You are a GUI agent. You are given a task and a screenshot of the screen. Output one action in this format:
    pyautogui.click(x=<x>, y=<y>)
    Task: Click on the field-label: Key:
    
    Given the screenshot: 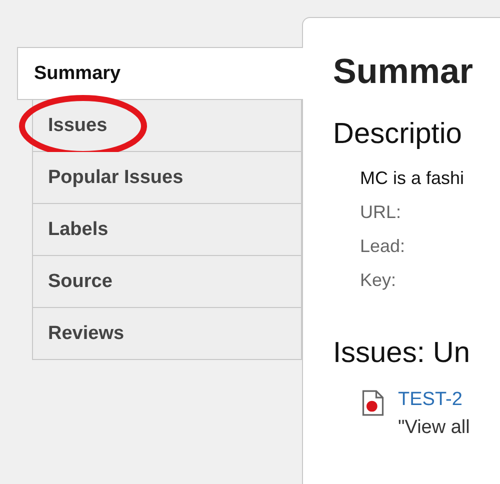 What is the action you would take?
    pyautogui.click(x=379, y=280)
    